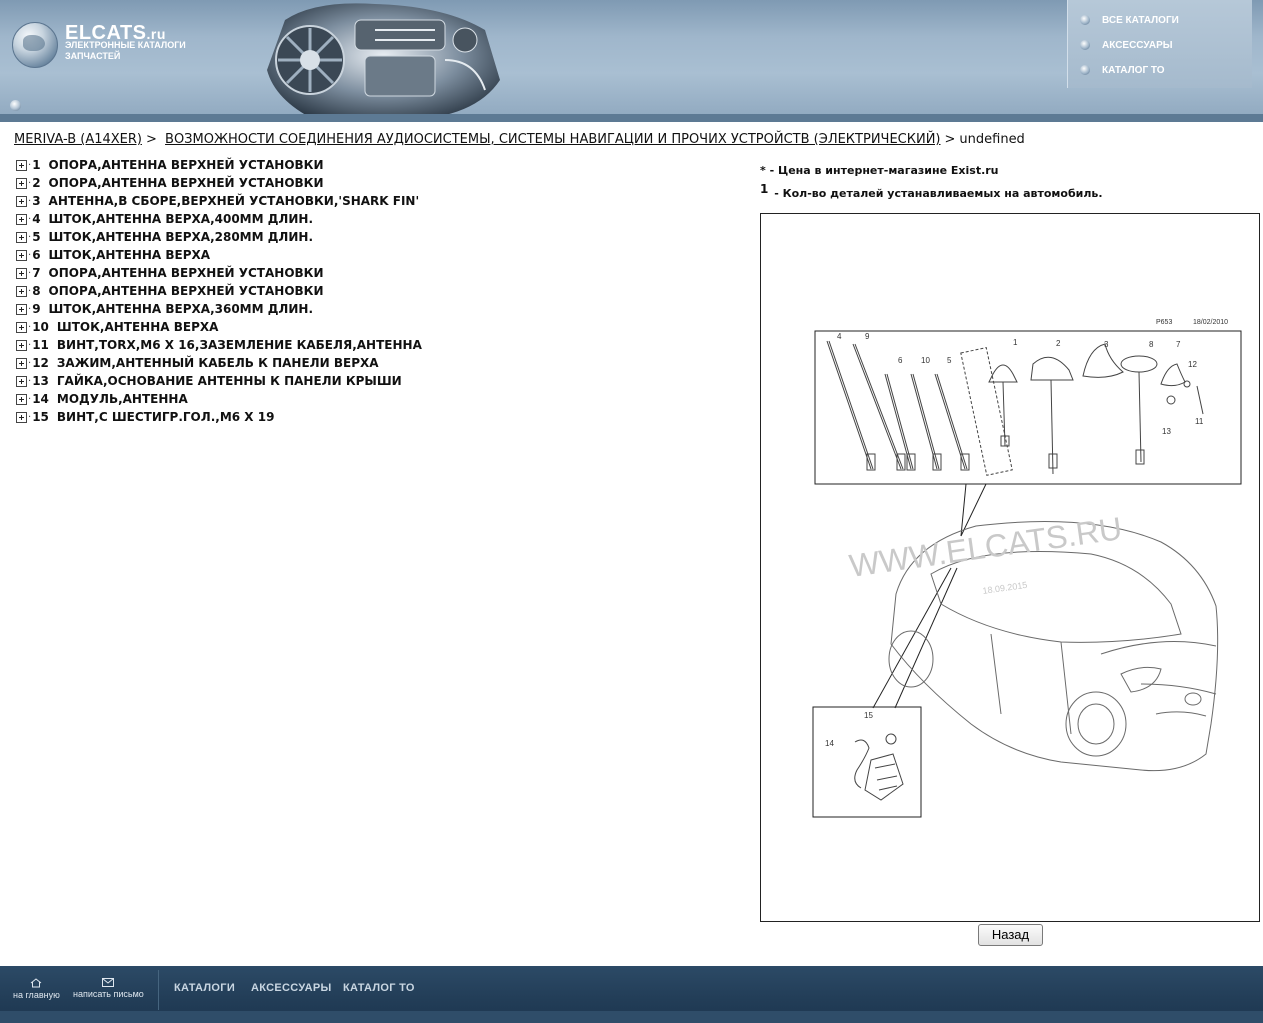  I want to click on callout-4: 4, so click(839, 336).